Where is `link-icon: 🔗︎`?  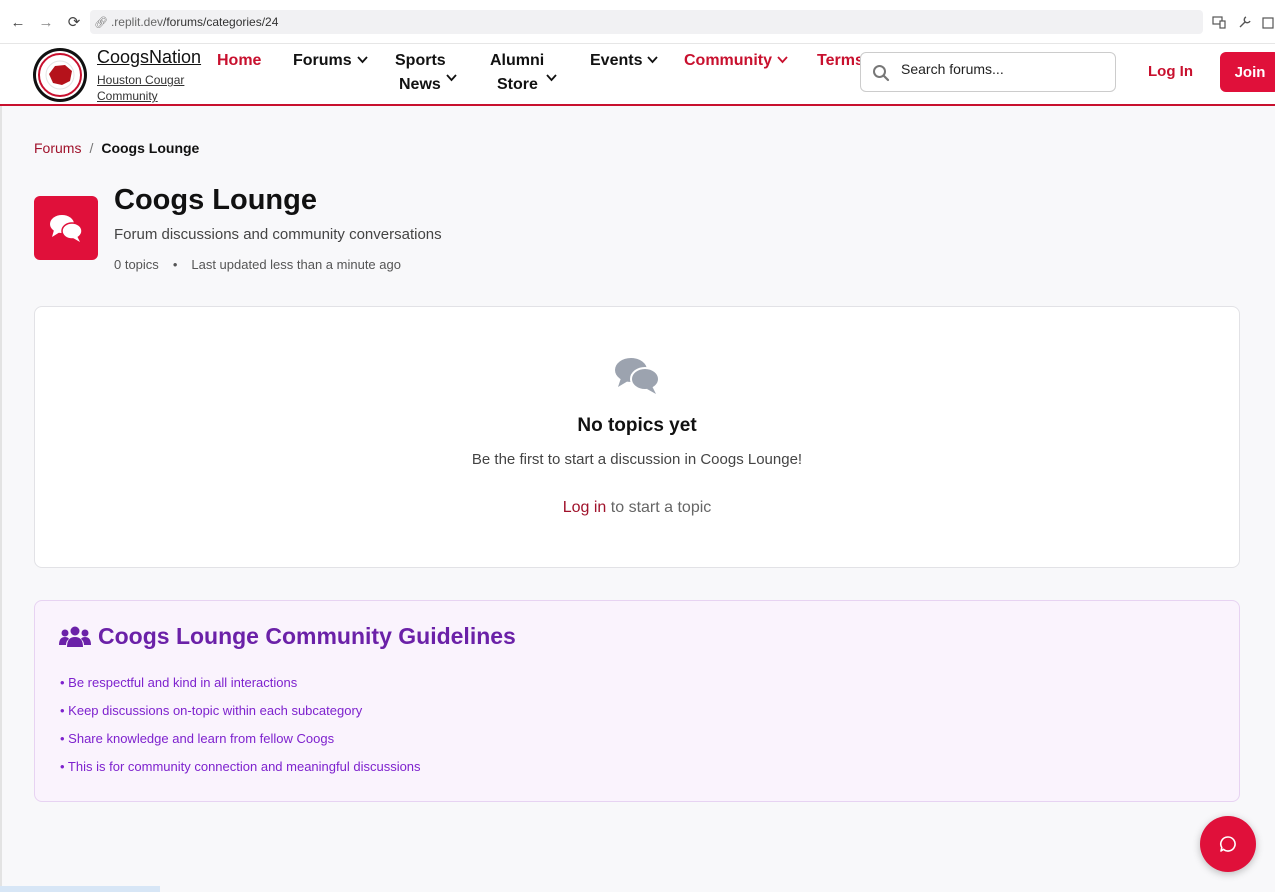
link-icon: 🔗︎ is located at coordinates (101, 22).